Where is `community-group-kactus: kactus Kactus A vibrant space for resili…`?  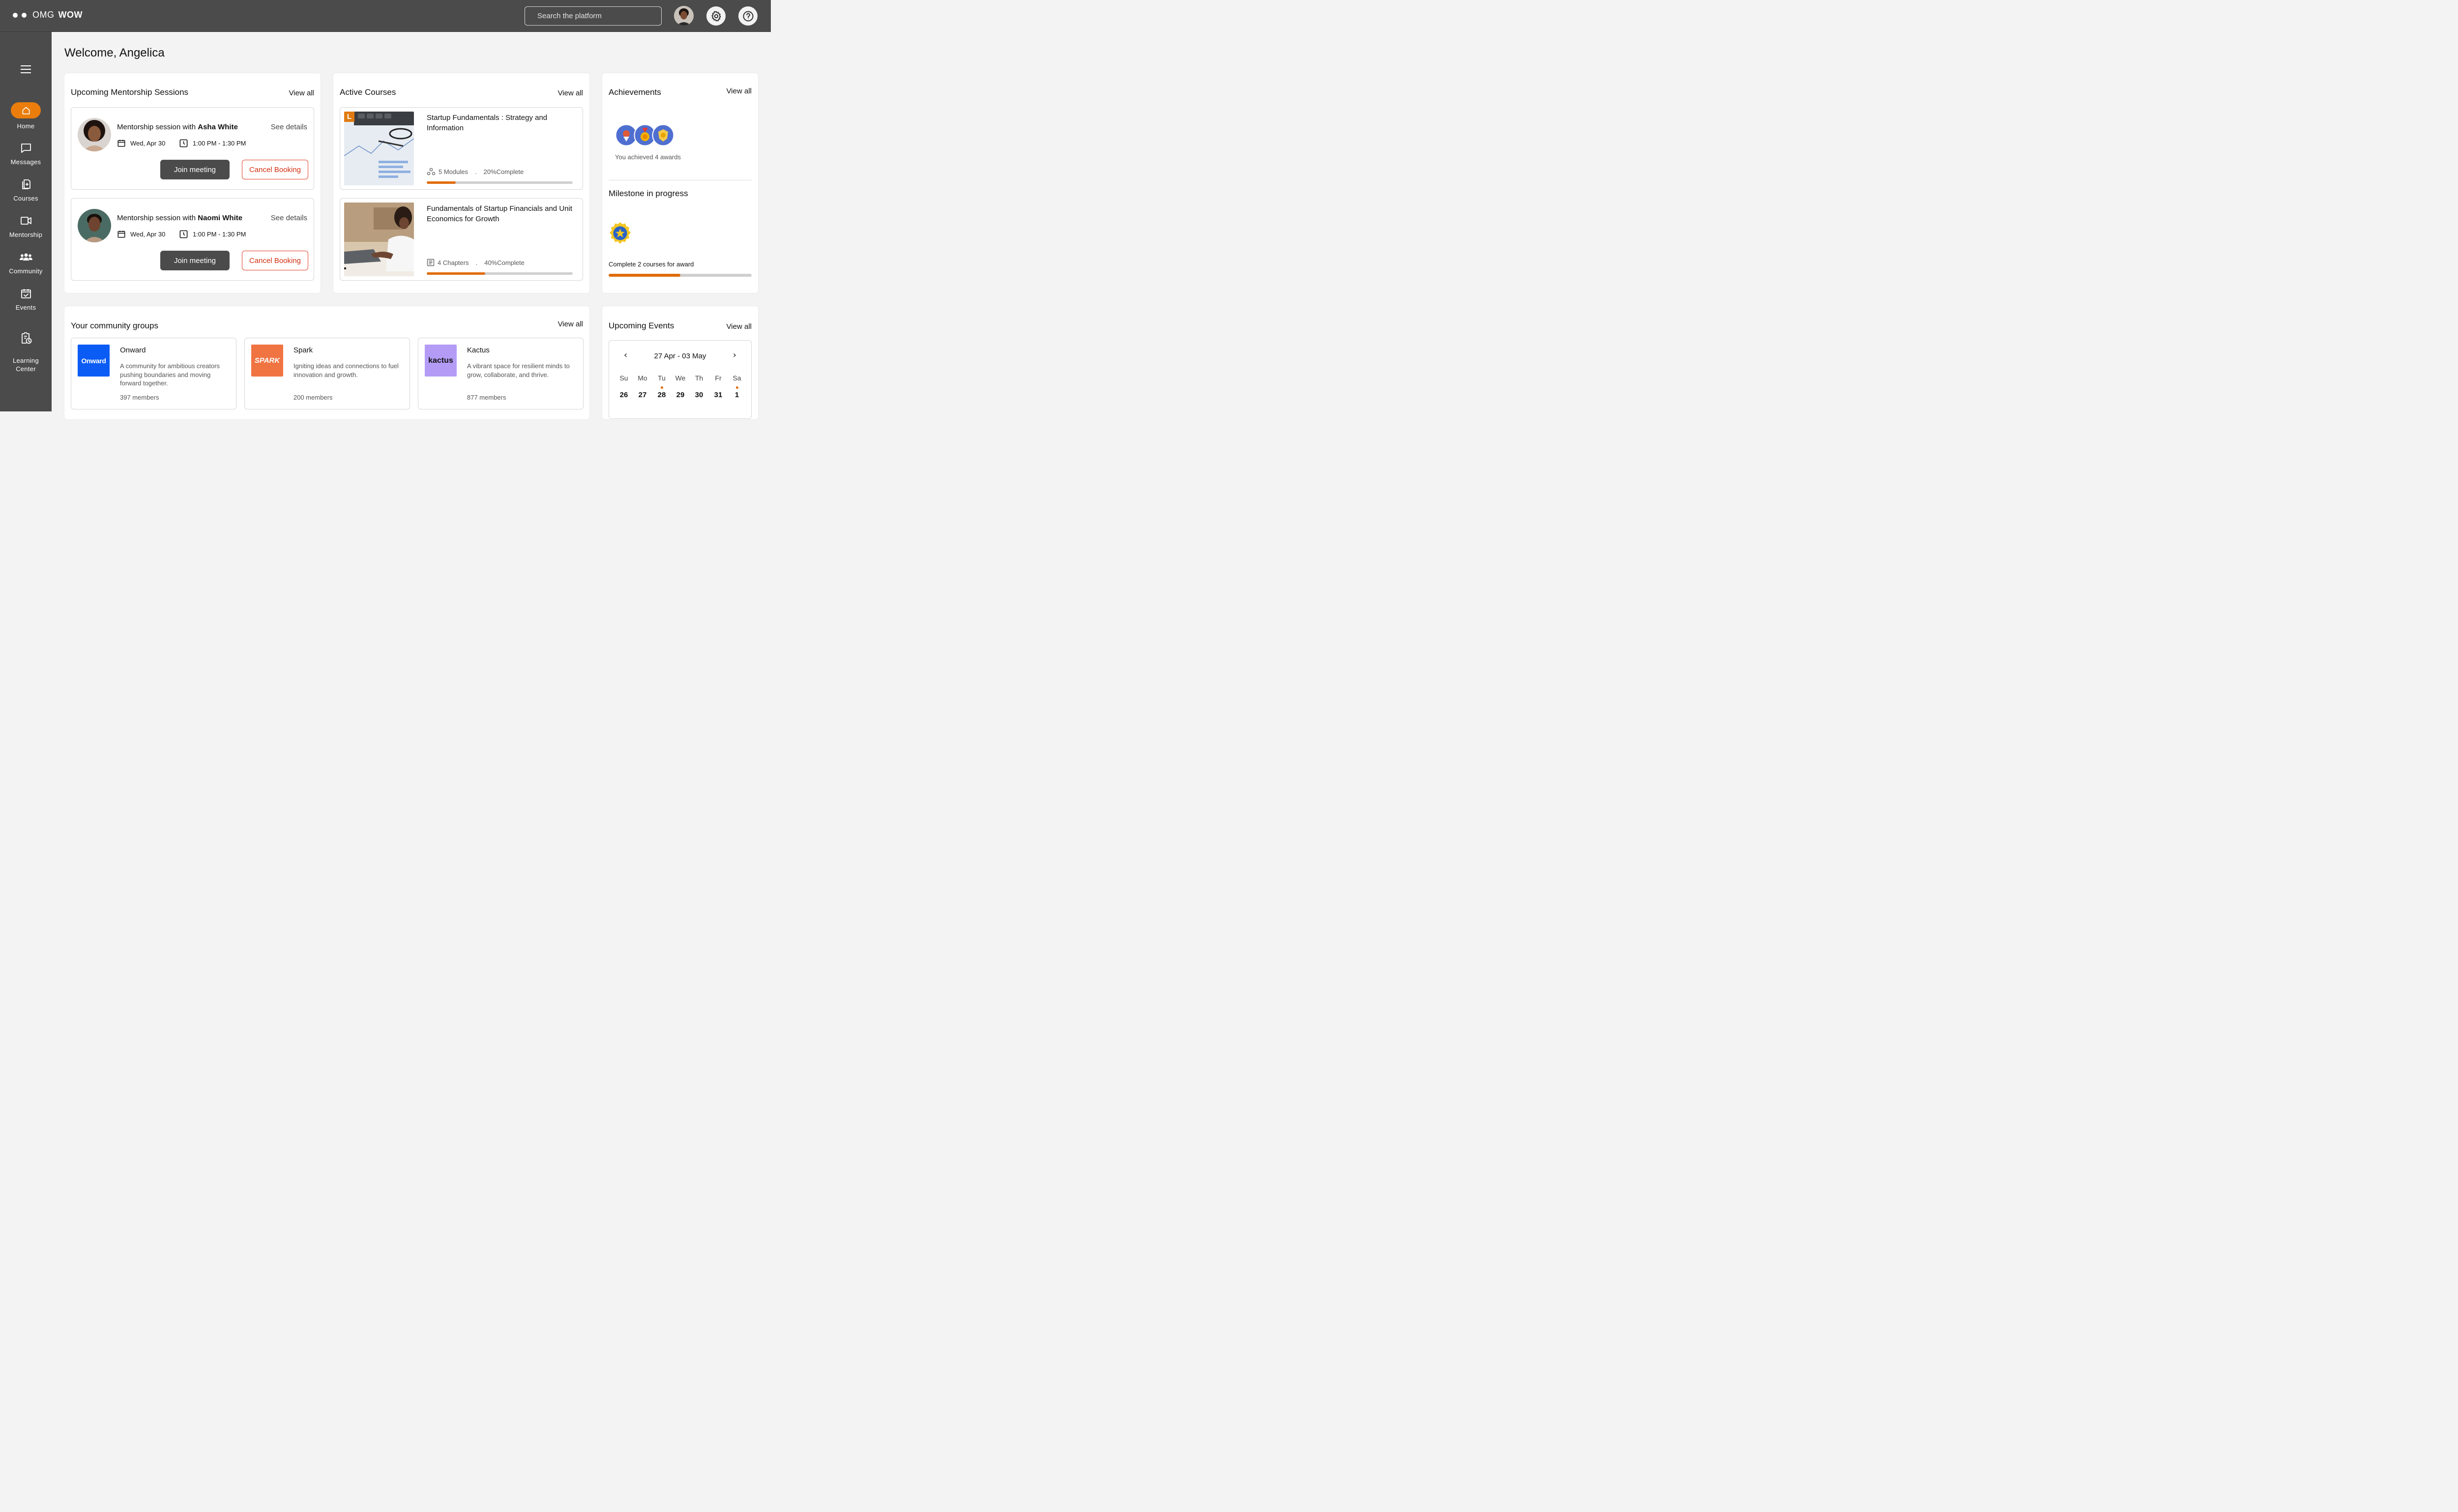 community-group-kactus: kactus Kactus A vibrant space for resili… is located at coordinates (501, 373).